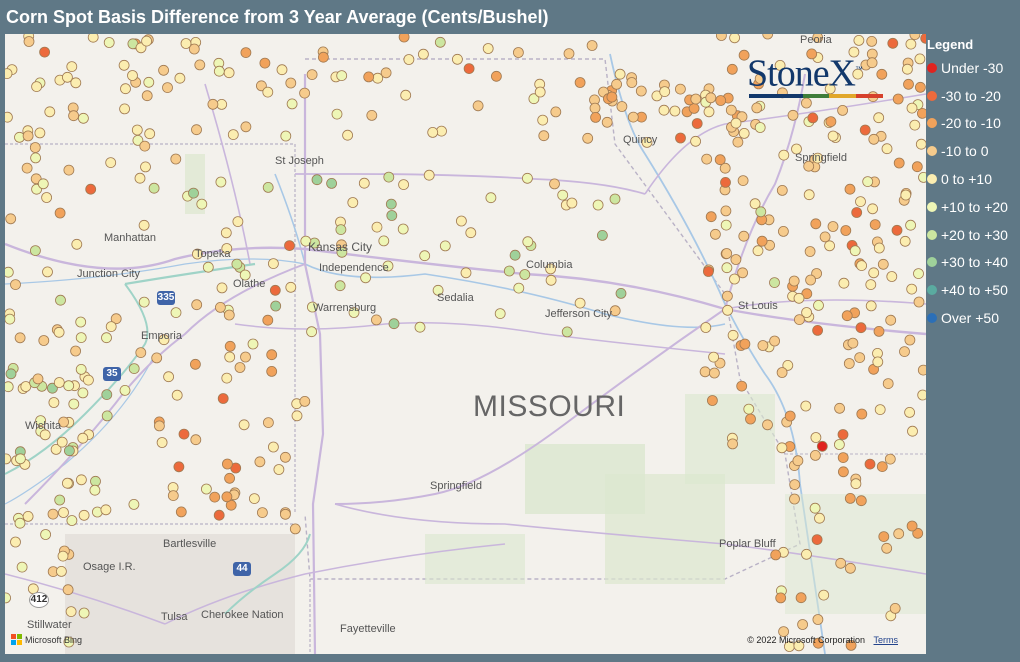  What do you see at coordinates (973, 318) in the screenshot?
I see `legend-item: Over +50` at bounding box center [973, 318].